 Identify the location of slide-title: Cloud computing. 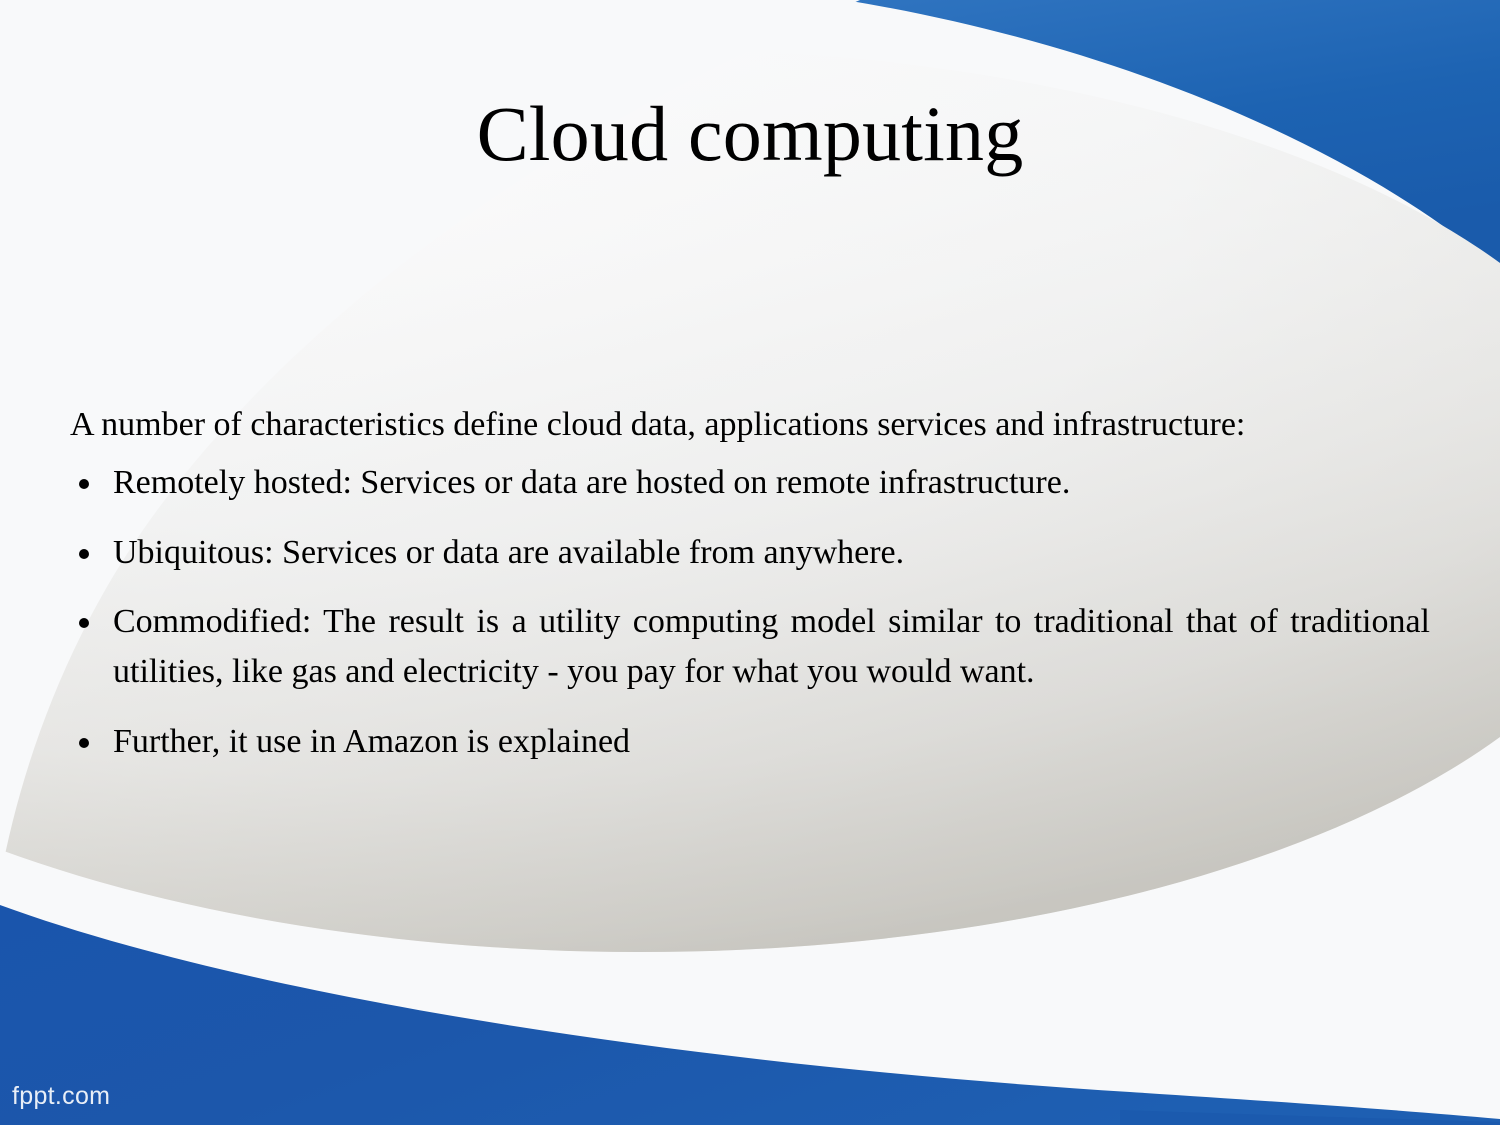
(750, 133).